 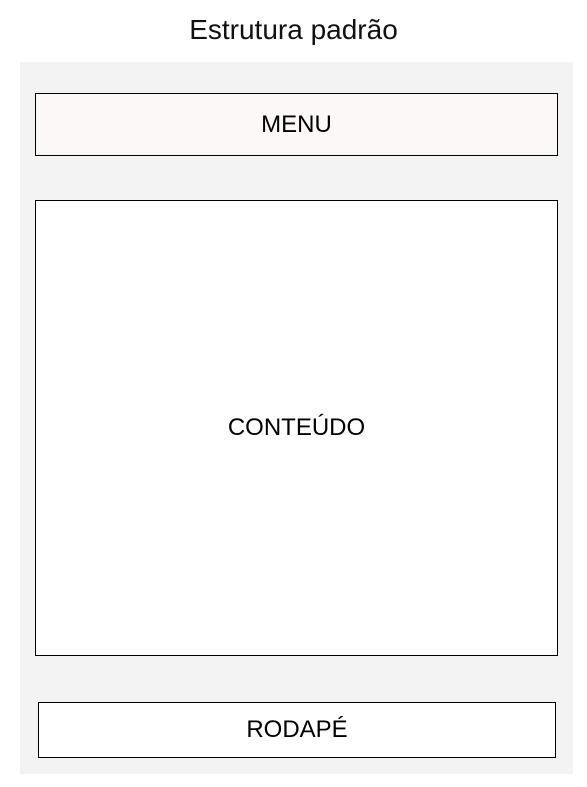 I want to click on menu-label: MENU, so click(x=296, y=124).